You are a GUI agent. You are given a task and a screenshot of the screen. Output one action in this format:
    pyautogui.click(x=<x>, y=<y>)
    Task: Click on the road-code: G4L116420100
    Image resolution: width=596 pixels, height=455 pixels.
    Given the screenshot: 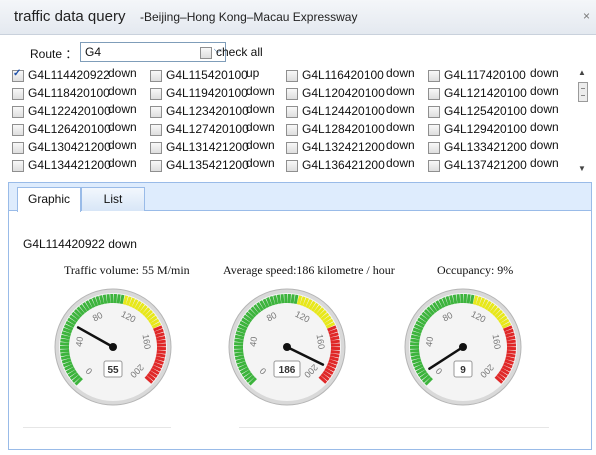 What is the action you would take?
    pyautogui.click(x=343, y=75)
    